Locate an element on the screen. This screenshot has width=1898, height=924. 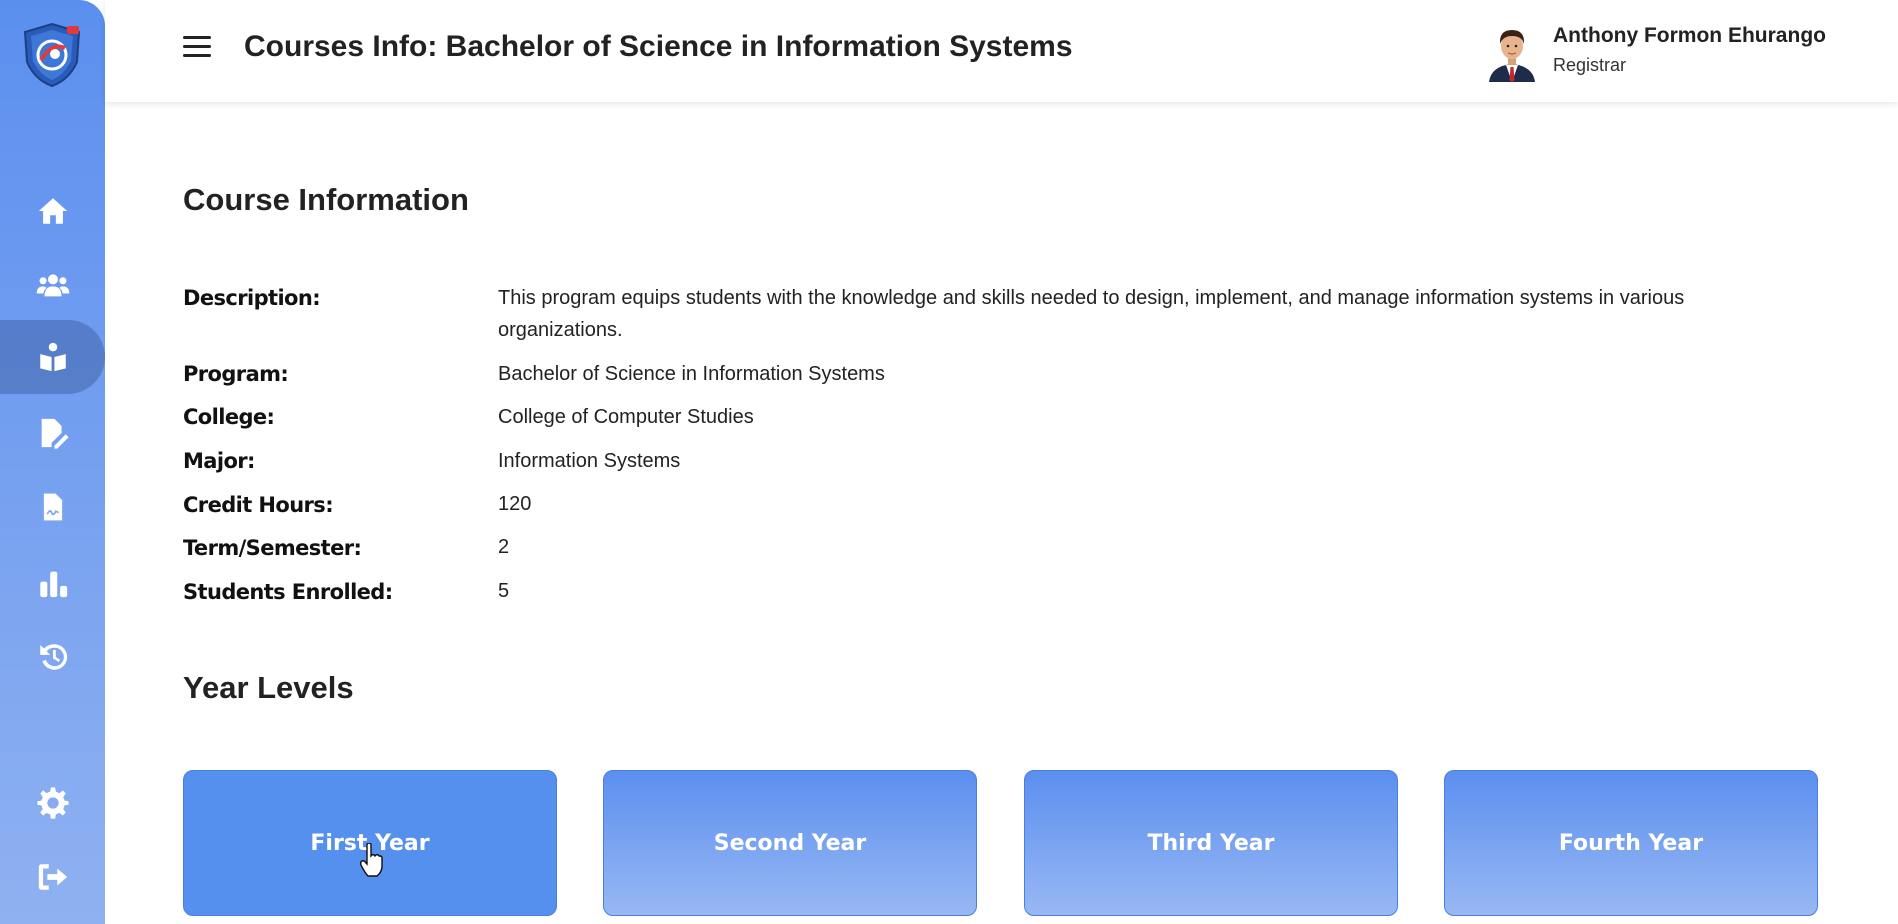
history-icon is located at coordinates (53, 657).